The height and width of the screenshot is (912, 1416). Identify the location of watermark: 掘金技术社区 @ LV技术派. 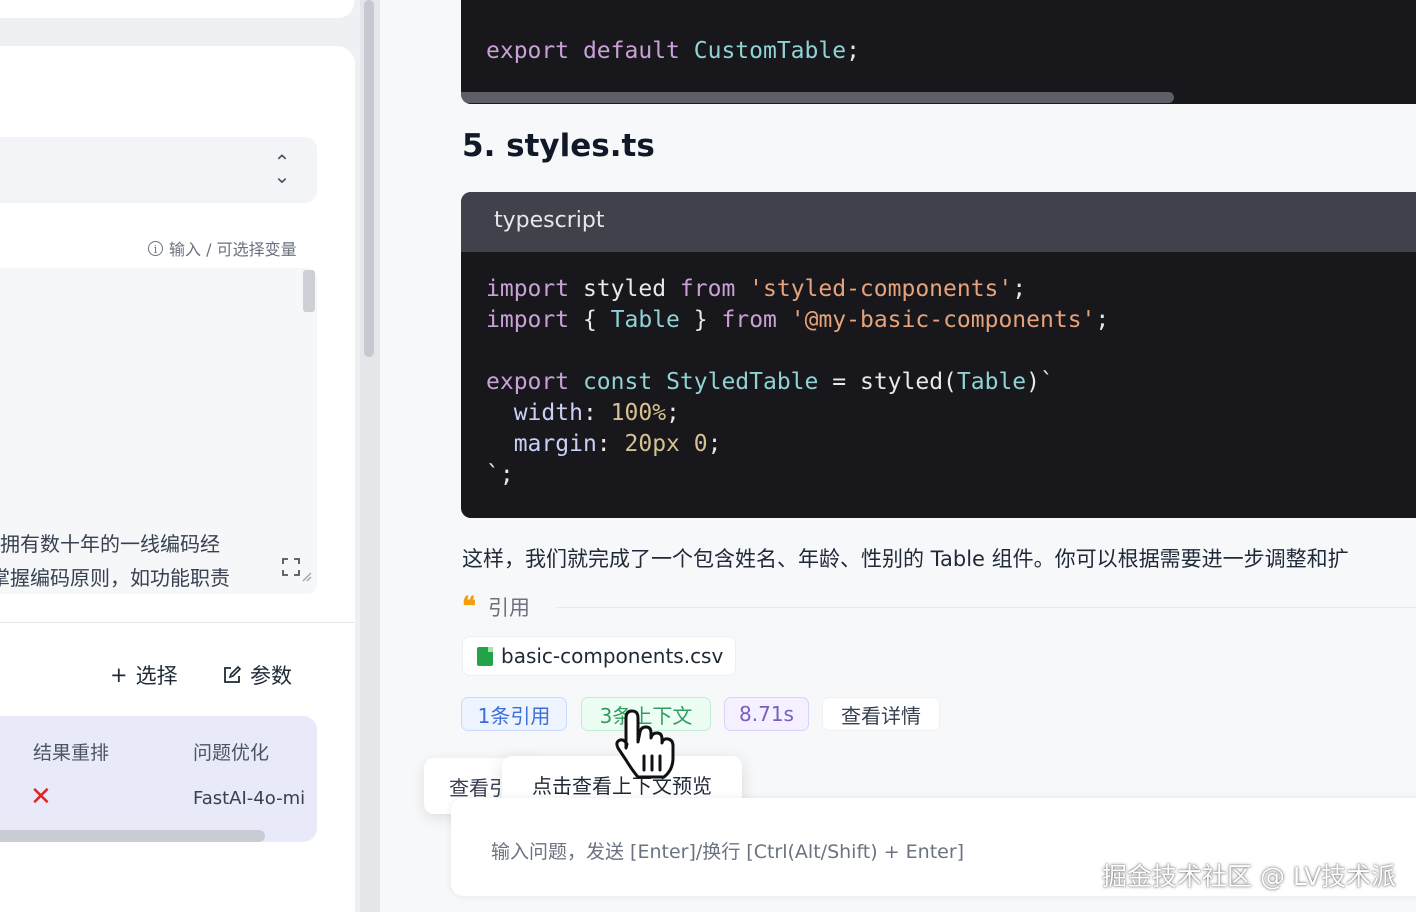
(1249, 876).